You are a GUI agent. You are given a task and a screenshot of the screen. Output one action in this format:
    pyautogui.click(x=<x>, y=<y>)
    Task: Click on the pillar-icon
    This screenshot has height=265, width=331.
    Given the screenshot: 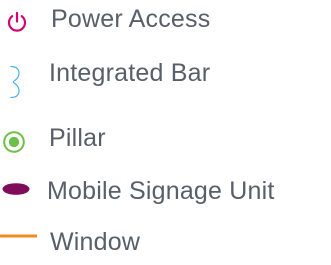 What is the action you would take?
    pyautogui.click(x=14, y=142)
    